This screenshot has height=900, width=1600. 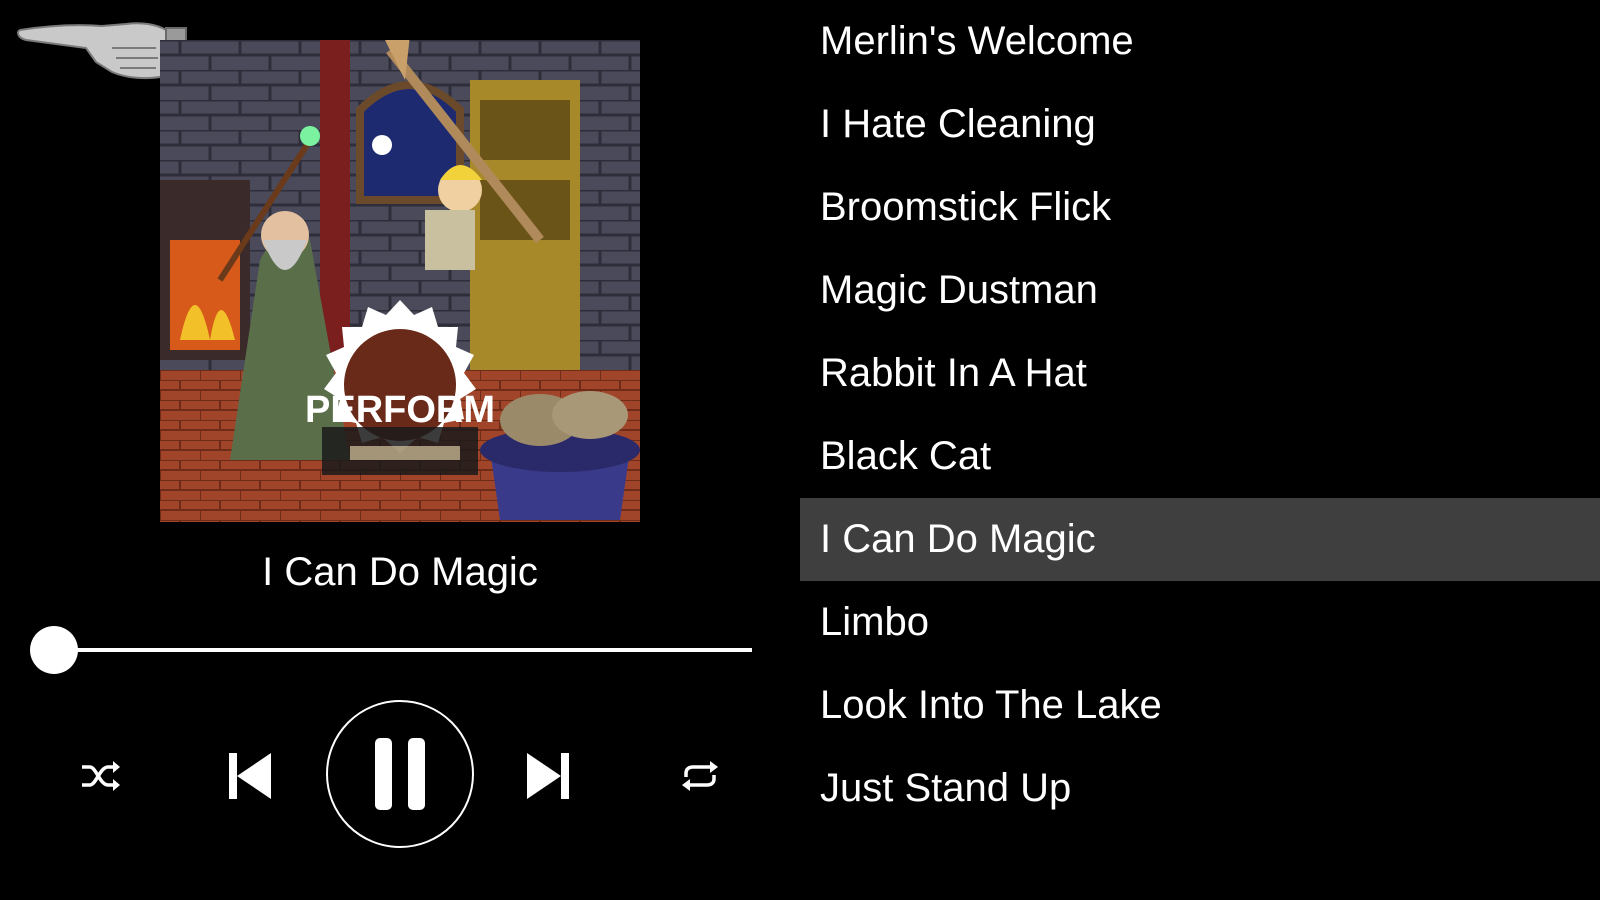 I want to click on pause-icon, so click(x=400, y=774).